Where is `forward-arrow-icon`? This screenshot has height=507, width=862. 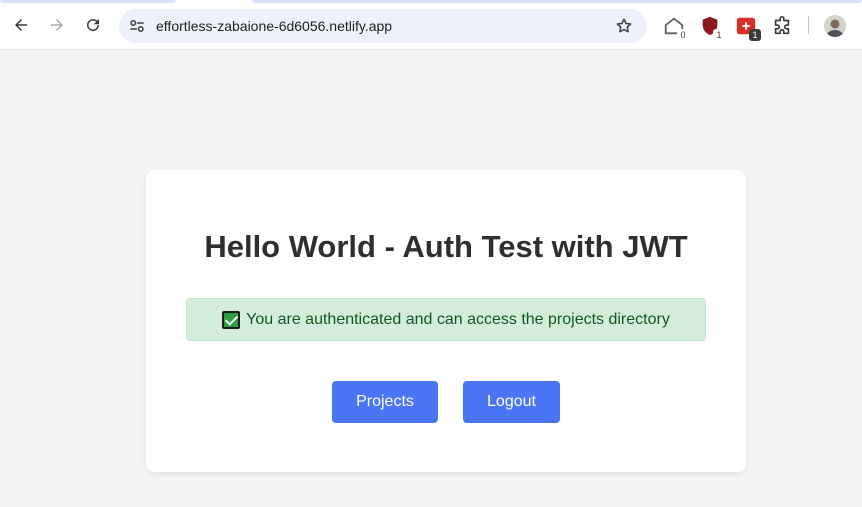
forward-arrow-icon is located at coordinates (57, 25).